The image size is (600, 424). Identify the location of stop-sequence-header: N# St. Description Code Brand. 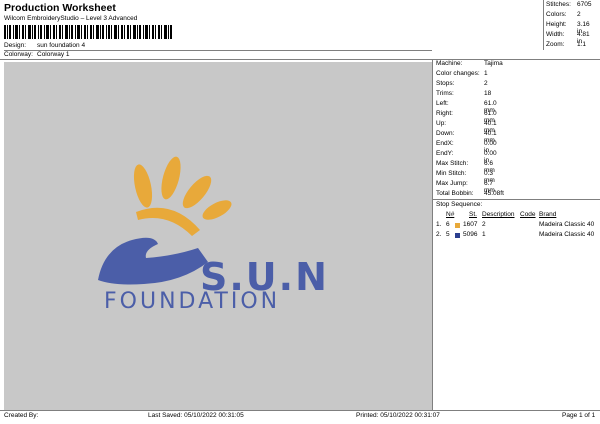
(501, 214).